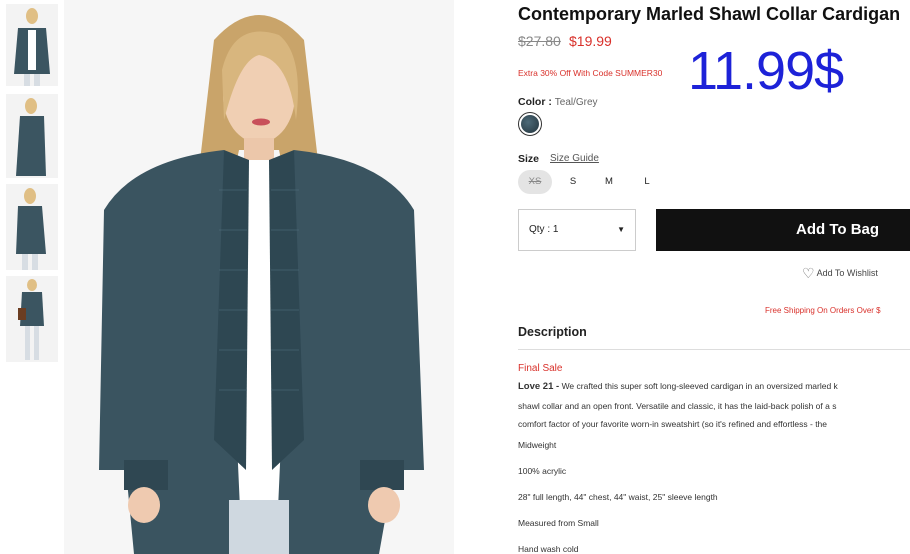  What do you see at coordinates (552, 332) in the screenshot?
I see `description-heading: Description` at bounding box center [552, 332].